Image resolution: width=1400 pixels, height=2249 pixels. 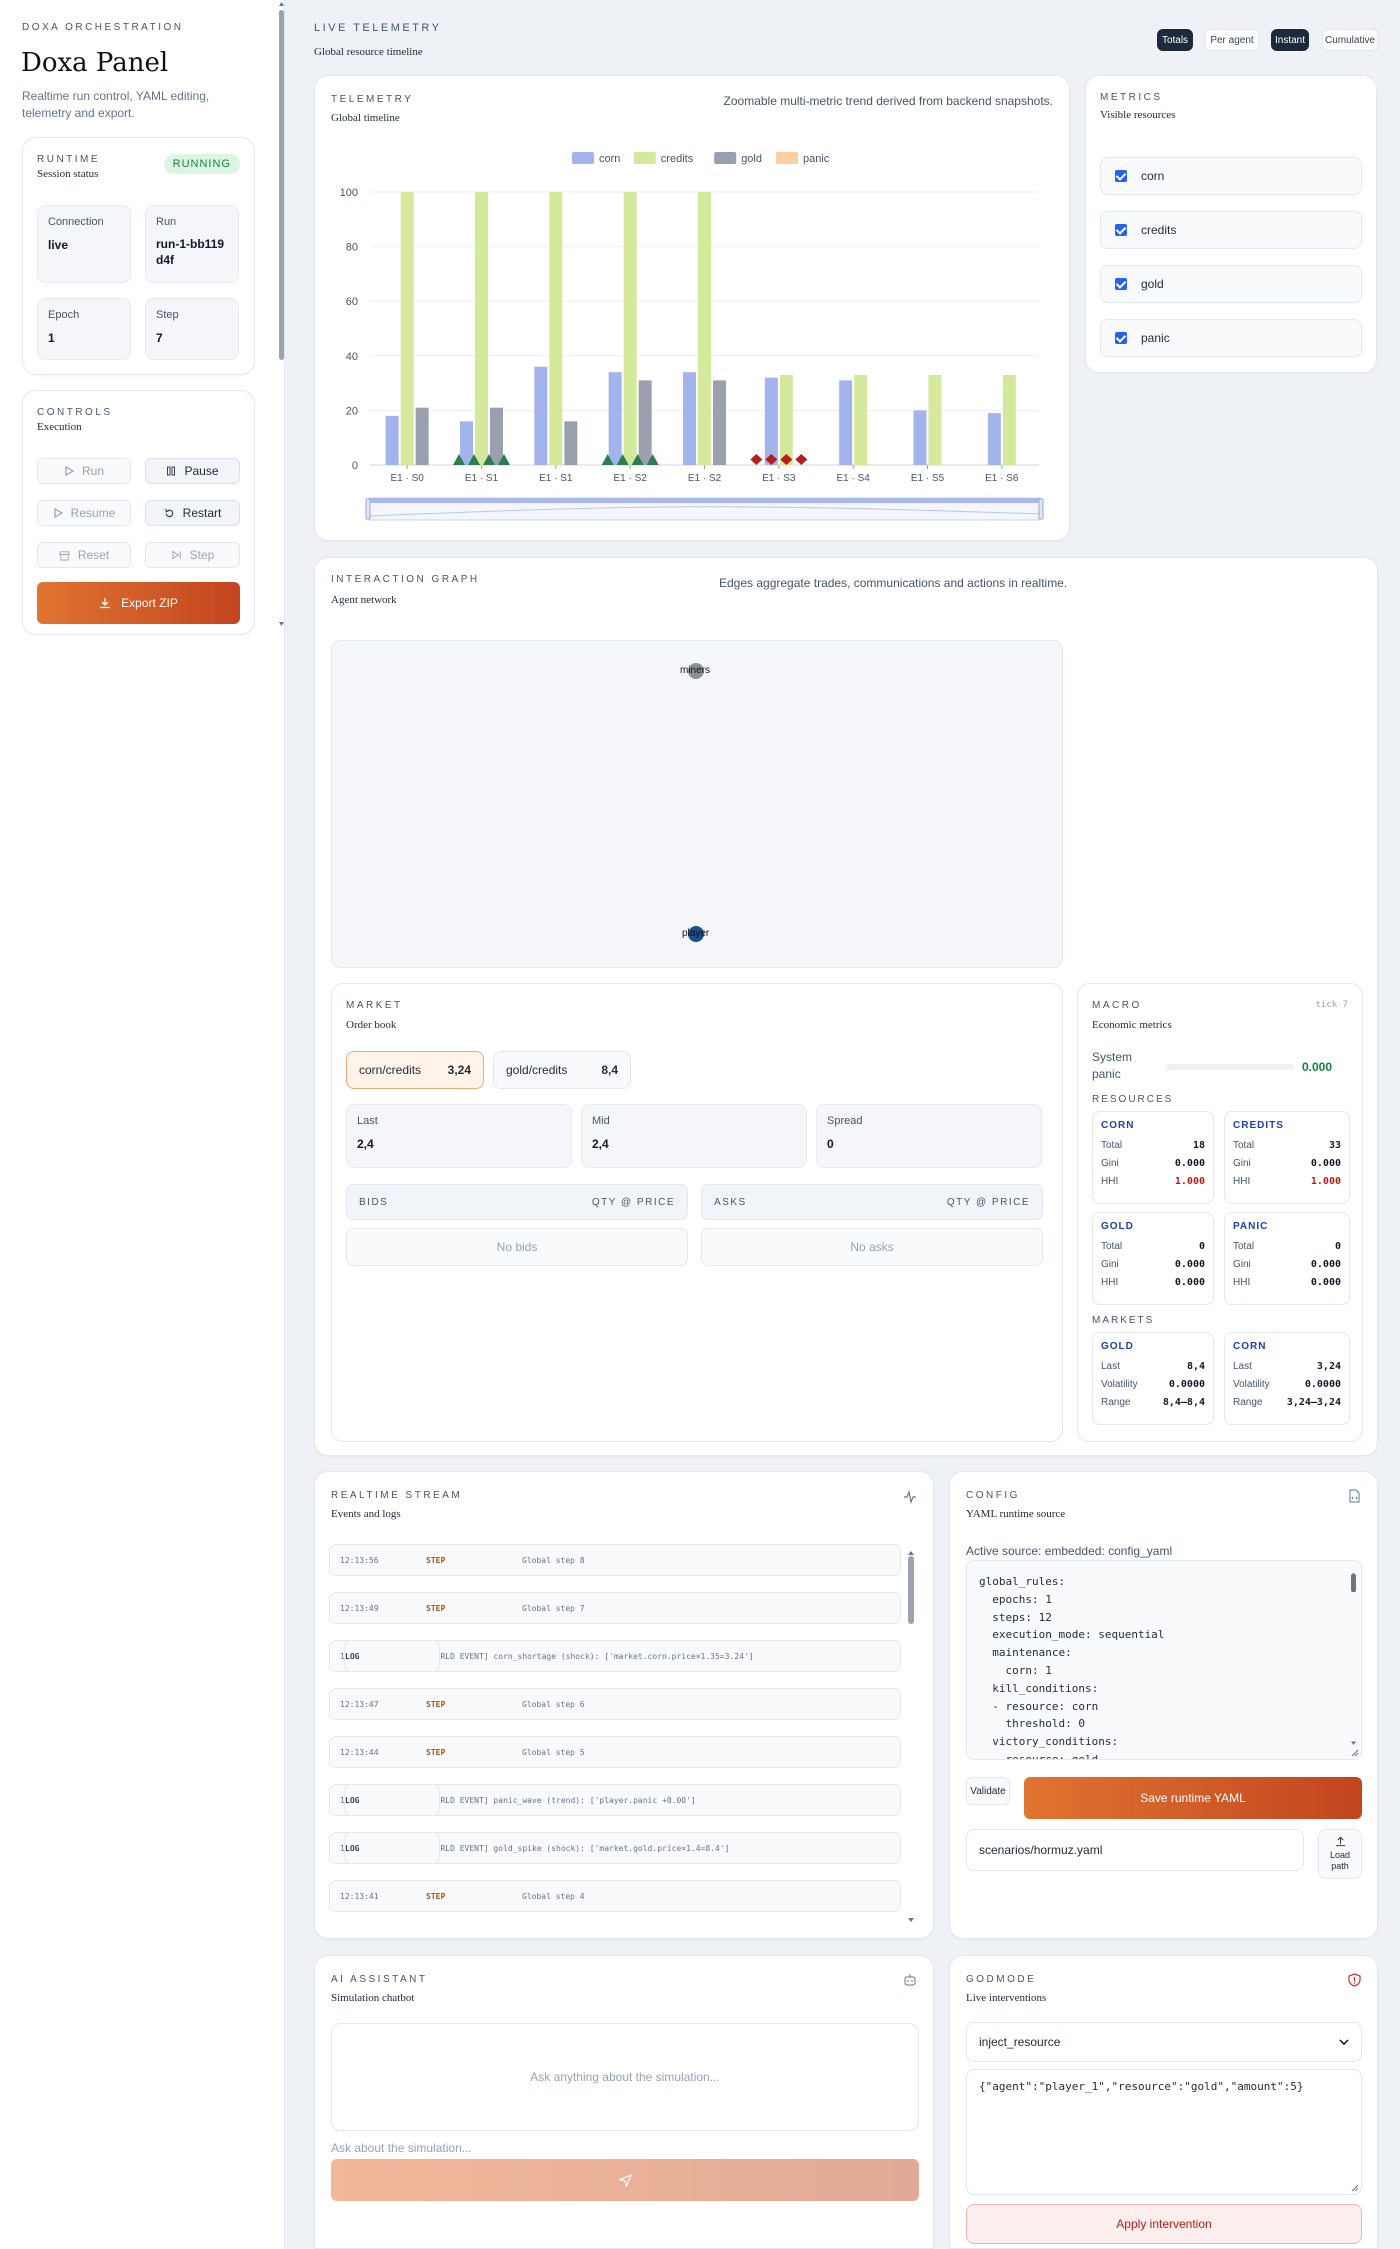 What do you see at coordinates (787, 158) in the screenshot?
I see `legend-swatch` at bounding box center [787, 158].